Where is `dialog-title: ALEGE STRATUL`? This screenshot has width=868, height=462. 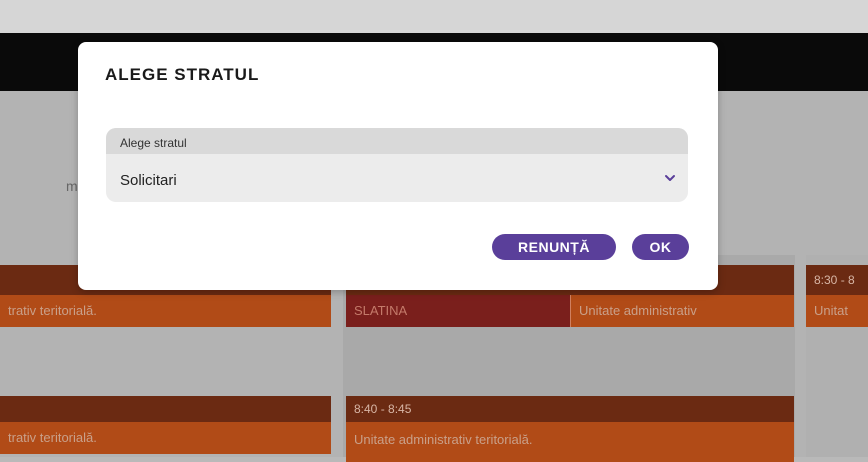 dialog-title: ALEGE STRATUL is located at coordinates (182, 75).